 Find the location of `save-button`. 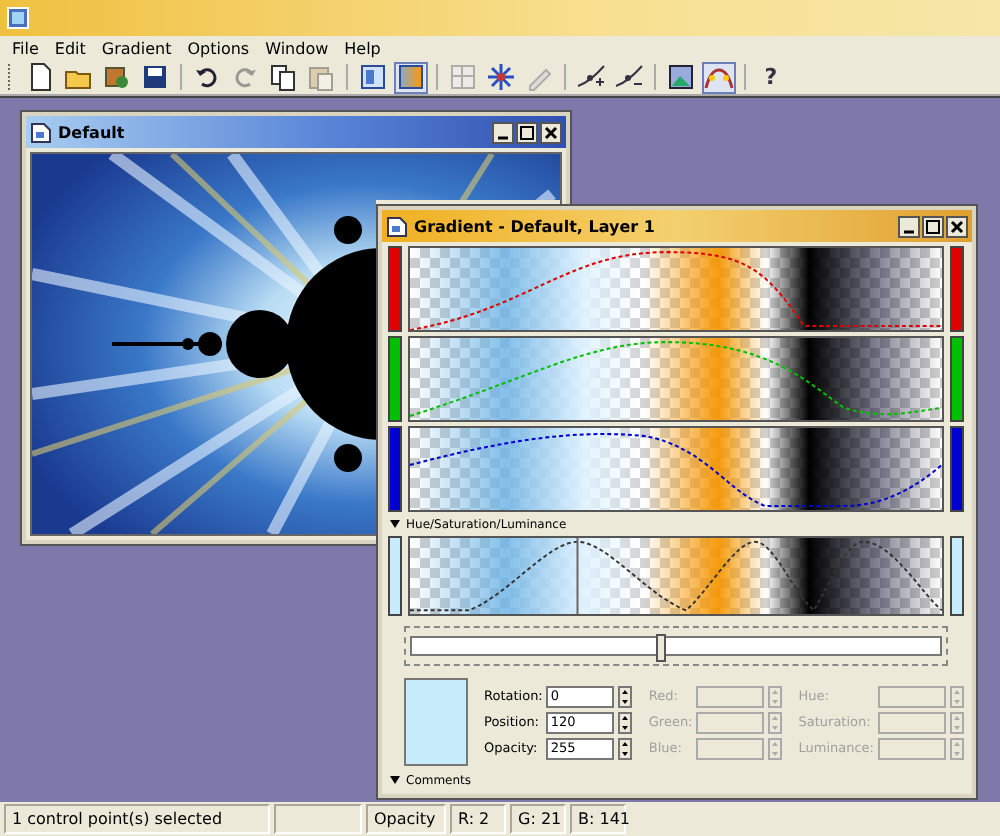

save-button is located at coordinates (155, 77).